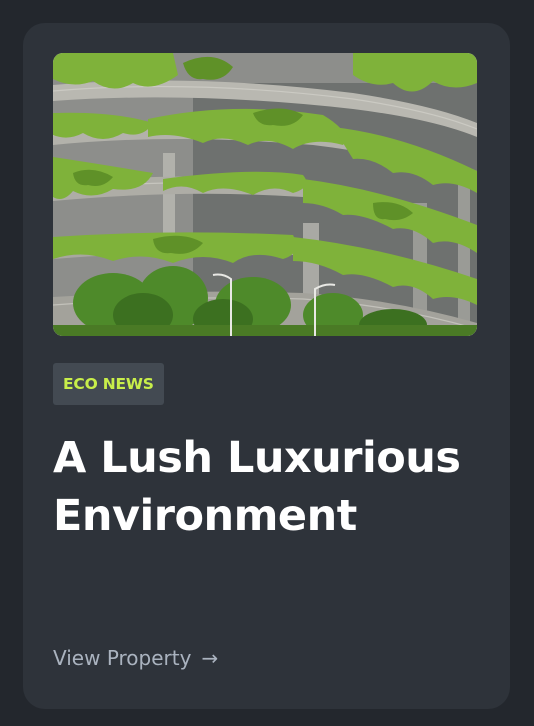 The image size is (534, 726). What do you see at coordinates (210, 658) in the screenshot?
I see `arrow-right-icon: →` at bounding box center [210, 658].